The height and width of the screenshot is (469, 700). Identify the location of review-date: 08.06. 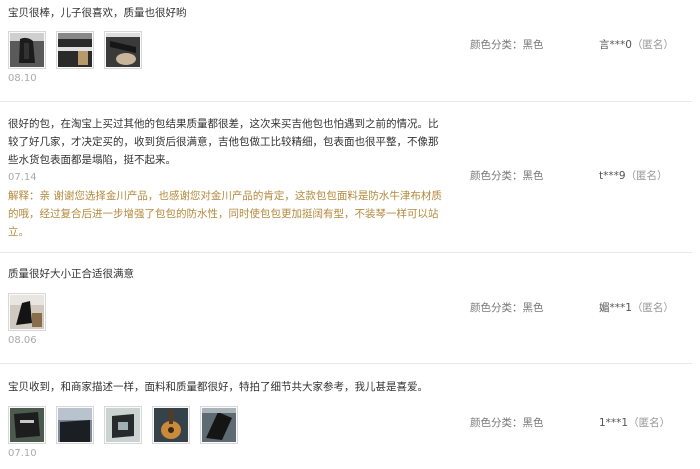
(22, 340).